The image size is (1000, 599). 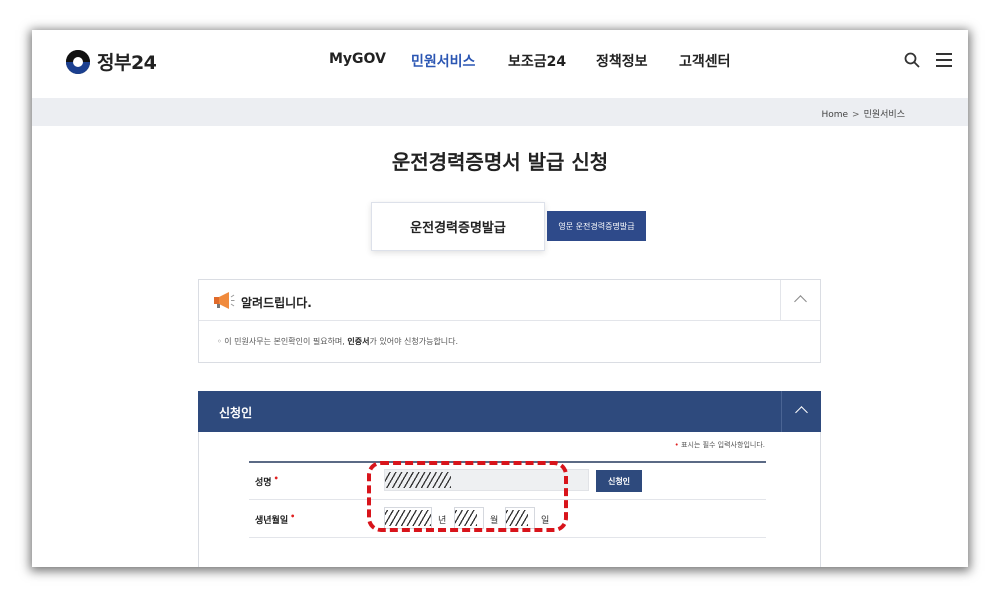 I want to click on required-note: • 표시는 필수 입력사항입니다., so click(x=720, y=445).